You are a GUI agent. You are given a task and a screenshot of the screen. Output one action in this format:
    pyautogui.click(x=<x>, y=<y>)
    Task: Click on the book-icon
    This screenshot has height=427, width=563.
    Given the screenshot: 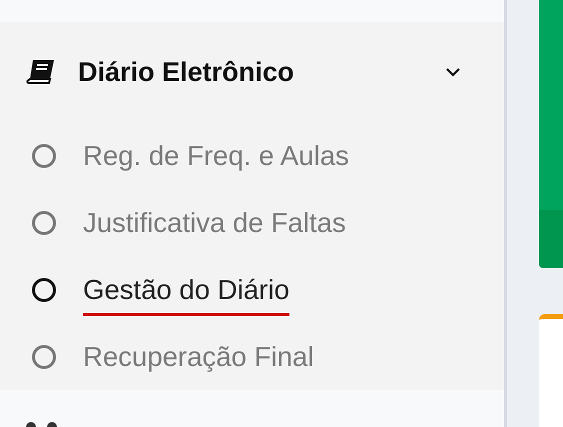 What is the action you would take?
    pyautogui.click(x=41, y=72)
    